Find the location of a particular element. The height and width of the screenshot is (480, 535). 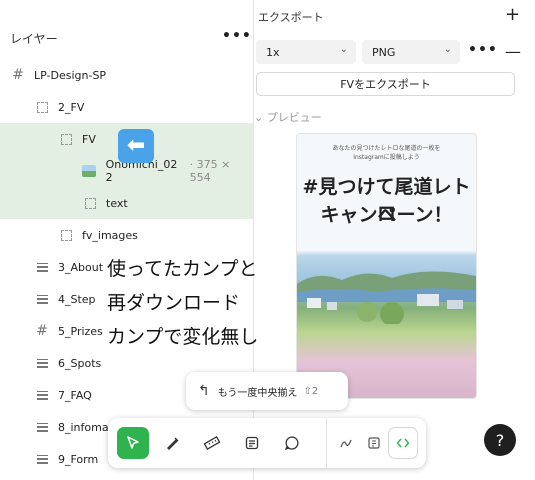

code-icon is located at coordinates (403, 443).